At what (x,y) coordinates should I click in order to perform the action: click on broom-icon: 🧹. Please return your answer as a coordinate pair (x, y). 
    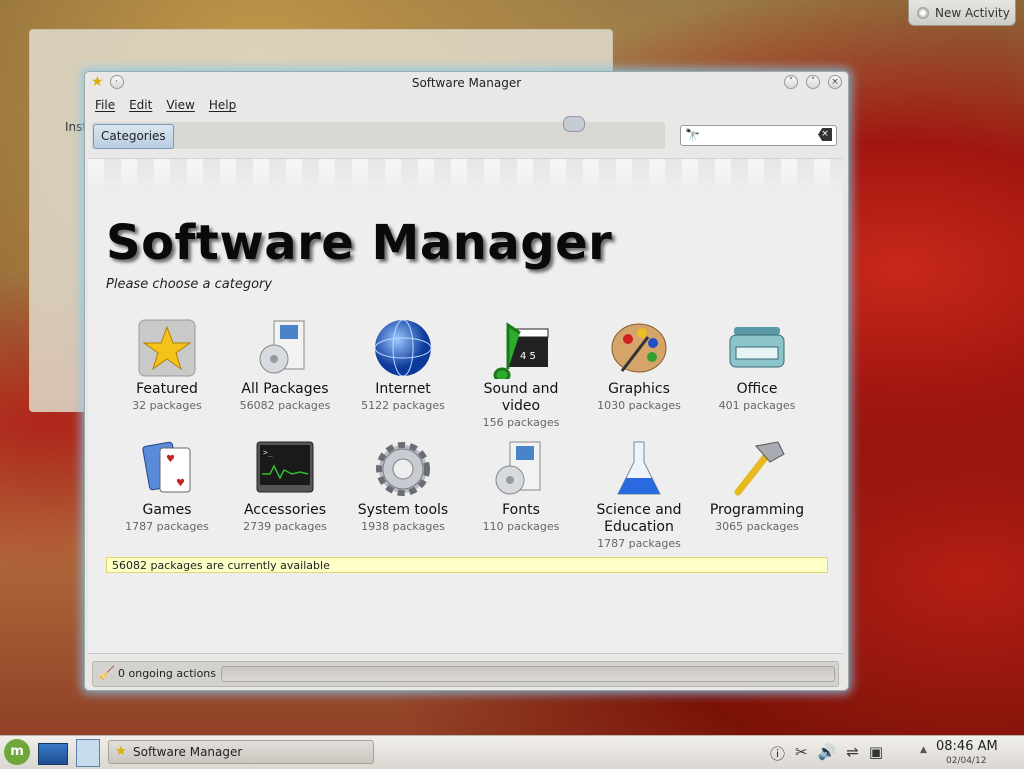
    Looking at the image, I should click on (107, 673).